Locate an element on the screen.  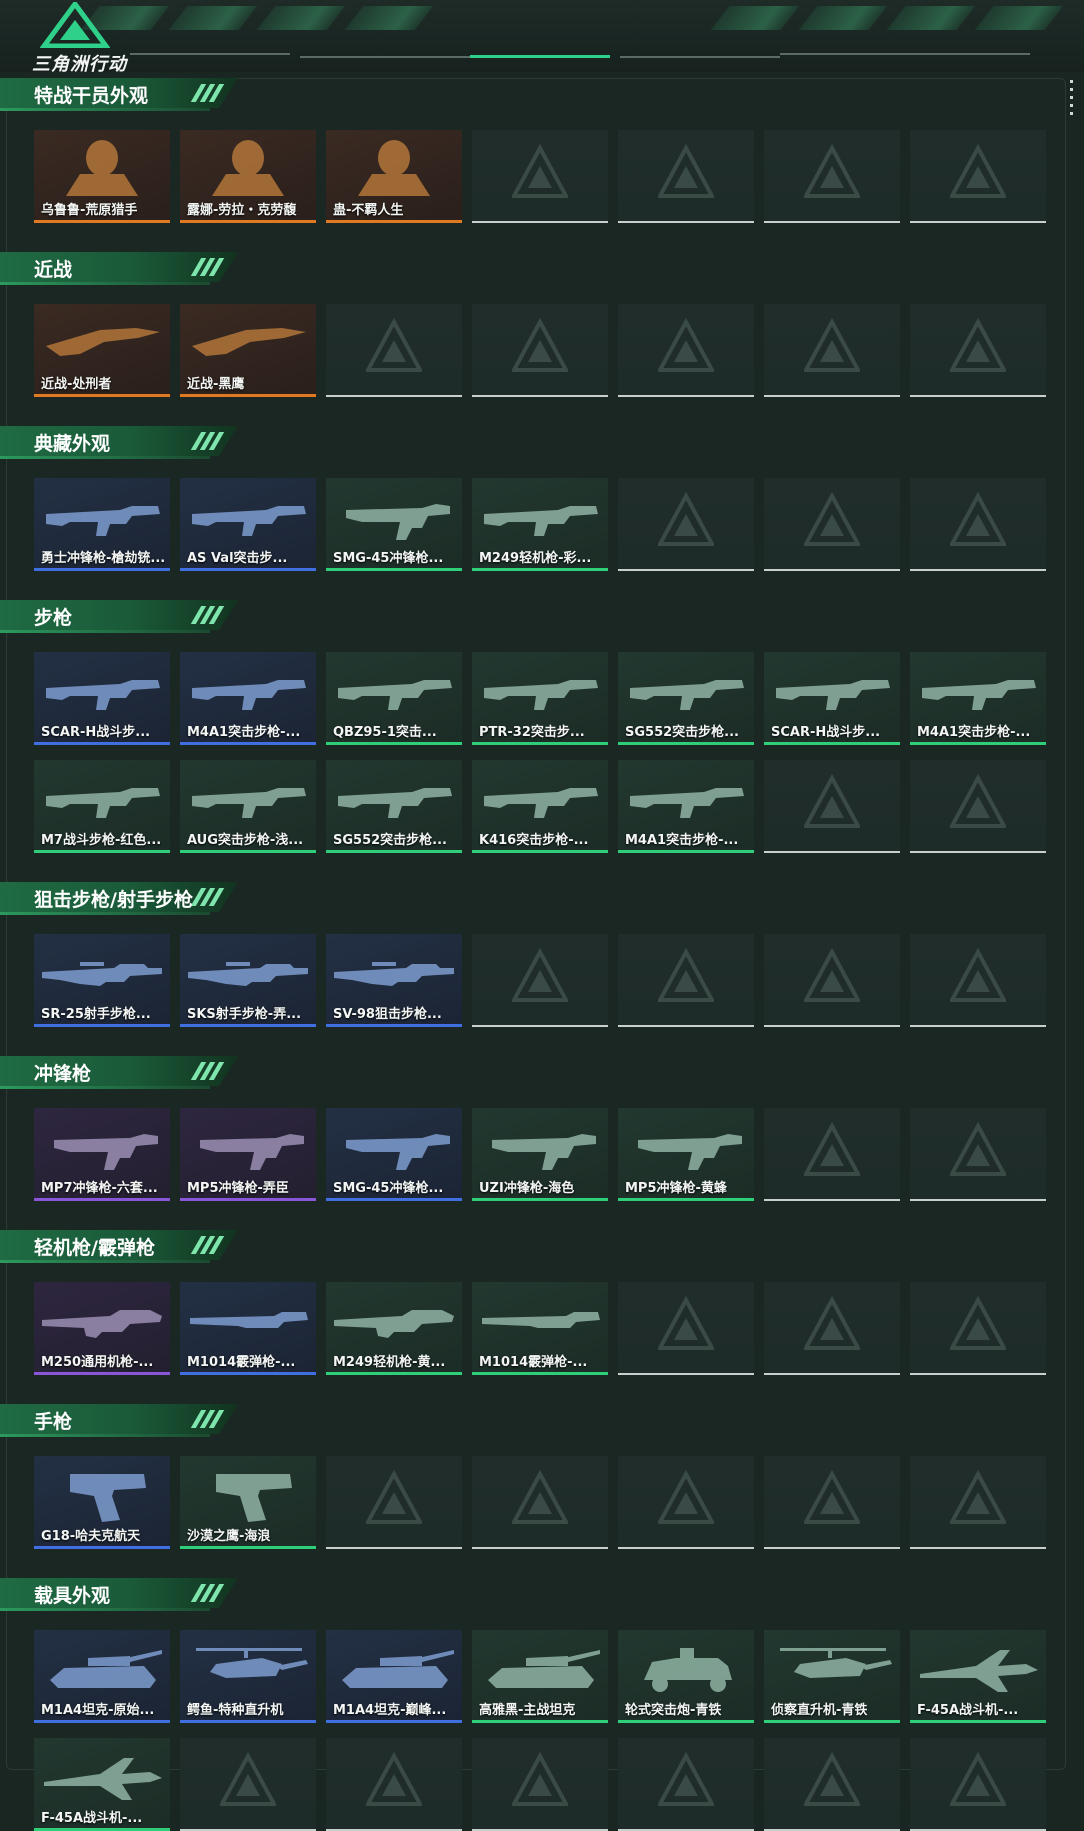
tank-icon is located at coordinates (544, 1669).